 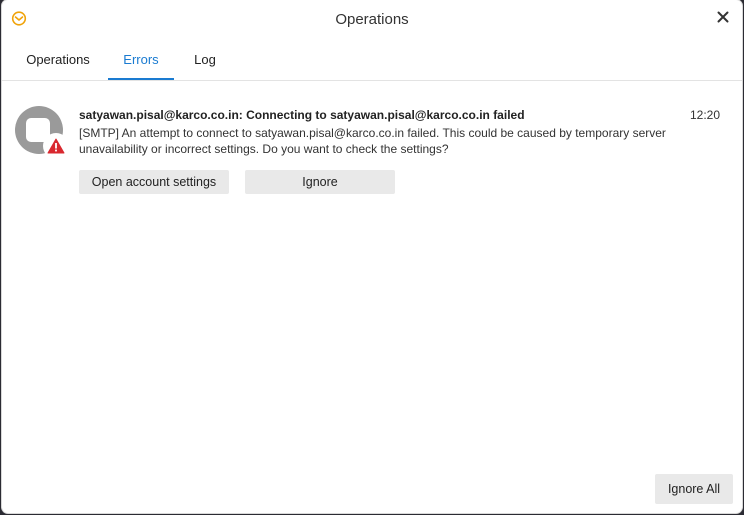 I want to click on tab-bar: Operations Errors Log, so click(x=372, y=60).